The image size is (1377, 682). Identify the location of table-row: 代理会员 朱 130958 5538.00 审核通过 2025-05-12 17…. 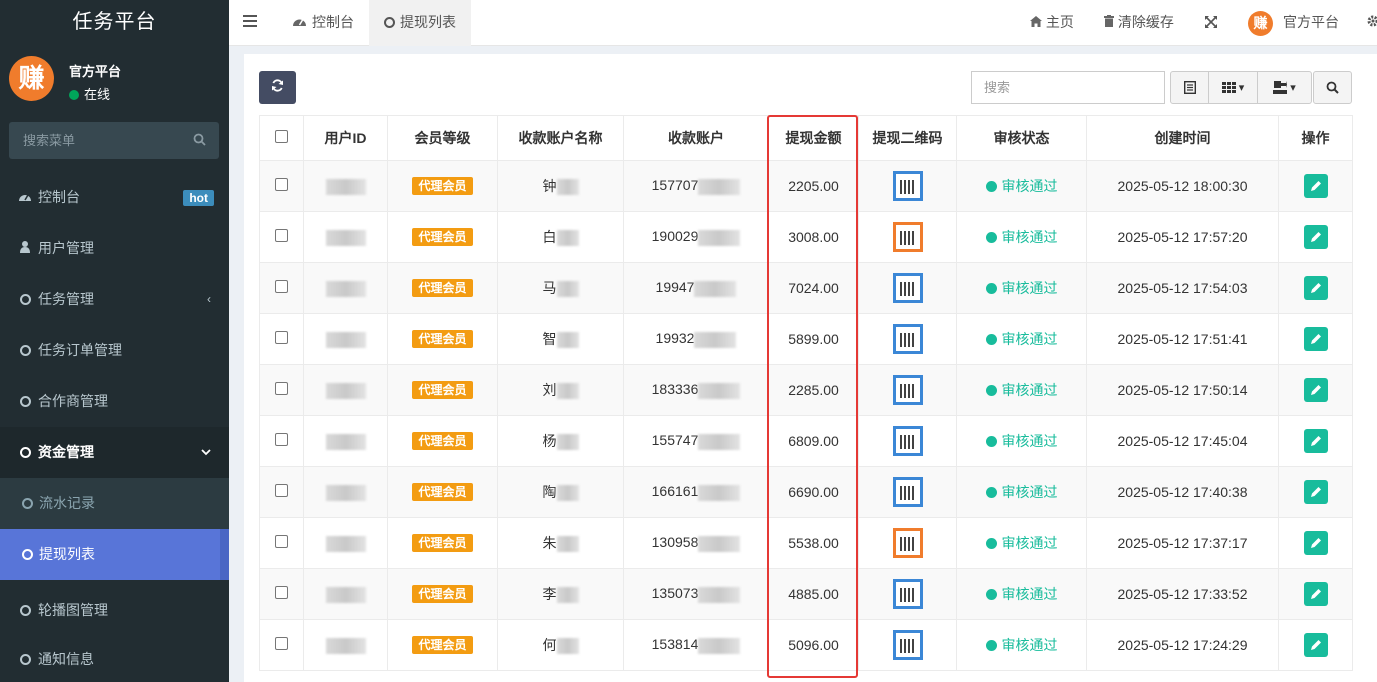
(806, 543).